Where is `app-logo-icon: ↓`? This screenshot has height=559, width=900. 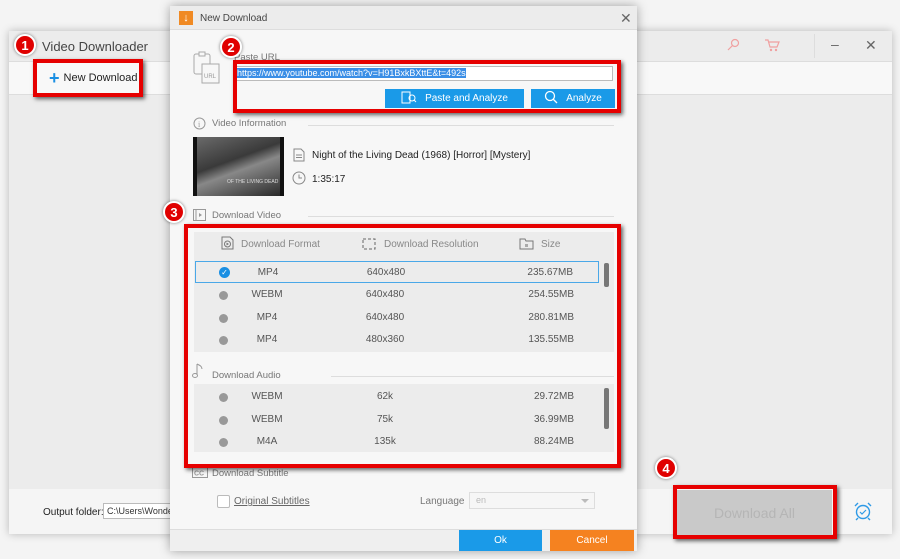 app-logo-icon: ↓ is located at coordinates (186, 18).